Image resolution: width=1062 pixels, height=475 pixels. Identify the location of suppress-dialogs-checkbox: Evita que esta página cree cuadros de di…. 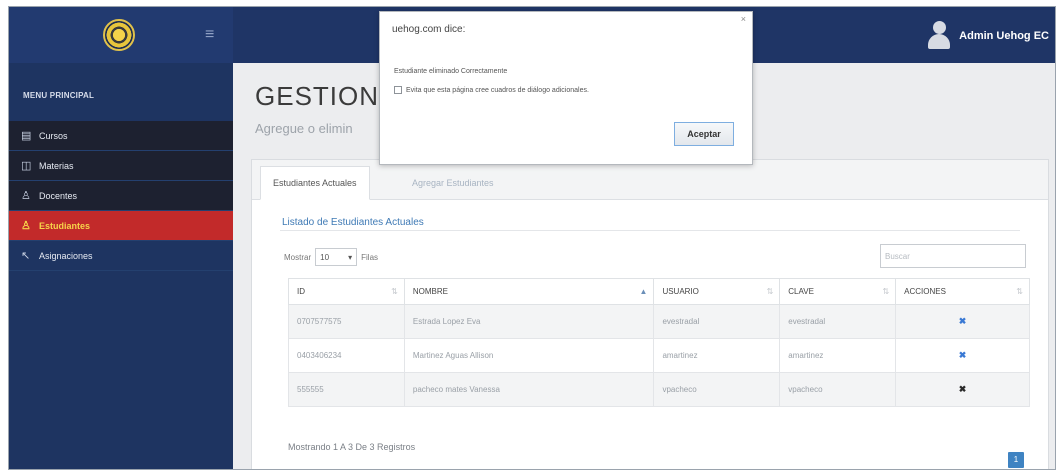
(491, 90).